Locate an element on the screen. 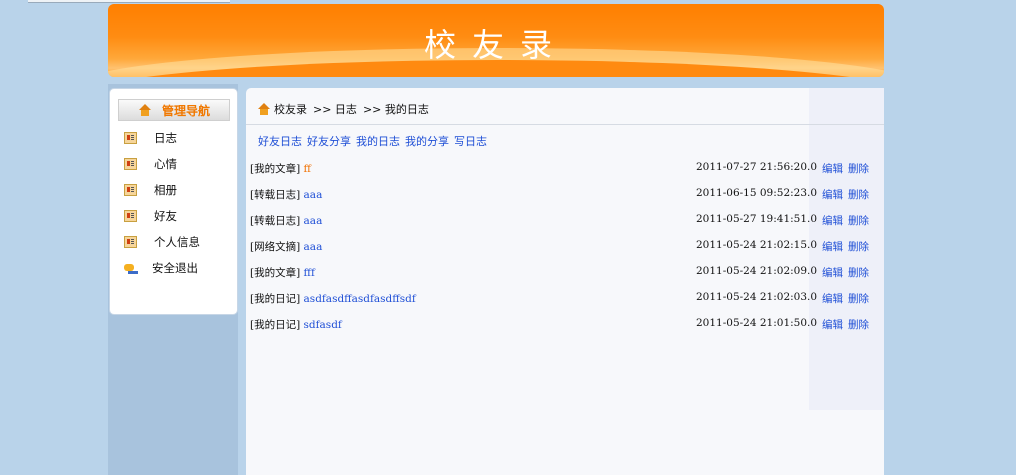 The image size is (1016, 475). row-category: [我的日记] sdfasdf is located at coordinates (296, 325).